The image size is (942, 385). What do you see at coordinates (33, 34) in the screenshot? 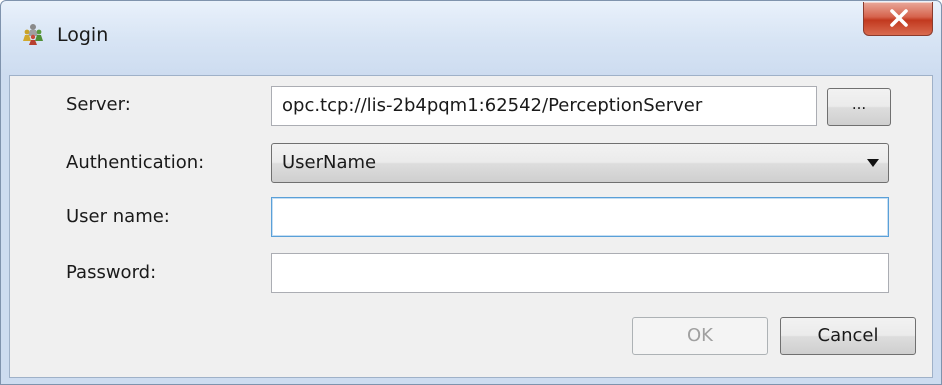
I see `people-group-icon` at bounding box center [33, 34].